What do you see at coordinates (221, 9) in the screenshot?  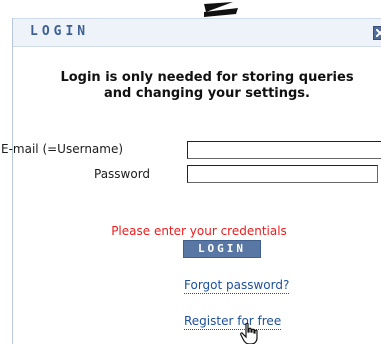 I see `decorative-stroke-icon` at bounding box center [221, 9].